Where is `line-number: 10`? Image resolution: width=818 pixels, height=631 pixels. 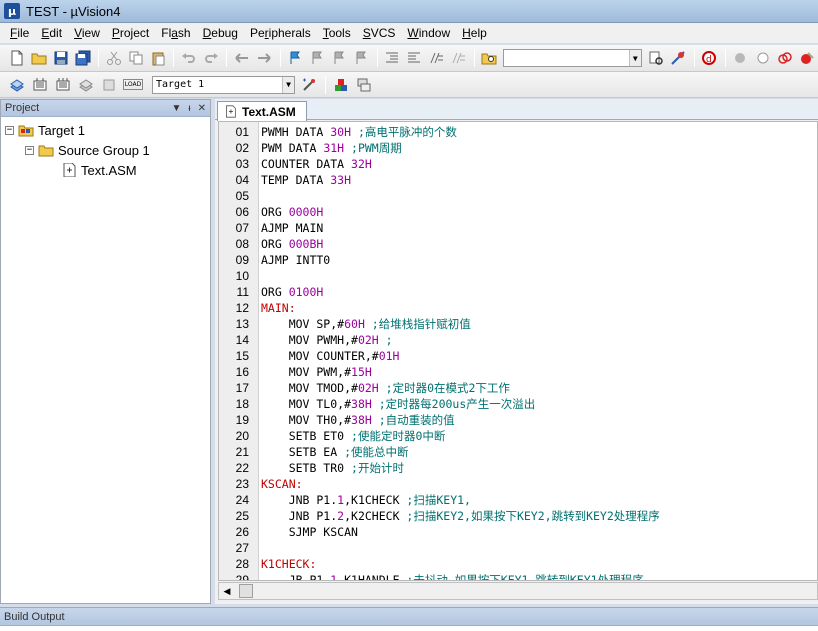 line-number: 10 is located at coordinates (242, 276).